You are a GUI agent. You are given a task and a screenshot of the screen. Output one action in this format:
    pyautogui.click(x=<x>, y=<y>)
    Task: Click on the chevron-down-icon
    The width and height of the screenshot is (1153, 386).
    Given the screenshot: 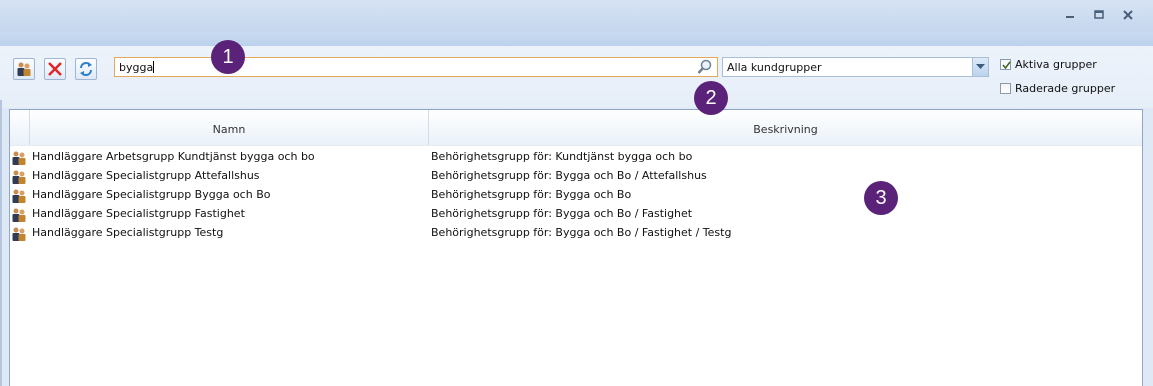 What is the action you would take?
    pyautogui.click(x=980, y=66)
    